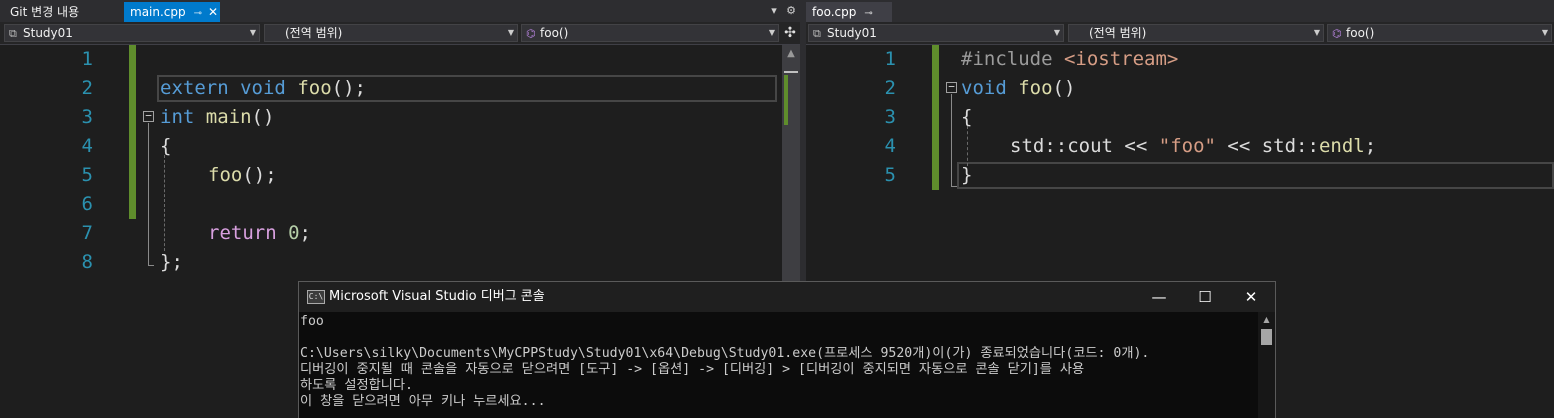  What do you see at coordinates (1090, 146) in the screenshot?
I see `identifier: cout` at bounding box center [1090, 146].